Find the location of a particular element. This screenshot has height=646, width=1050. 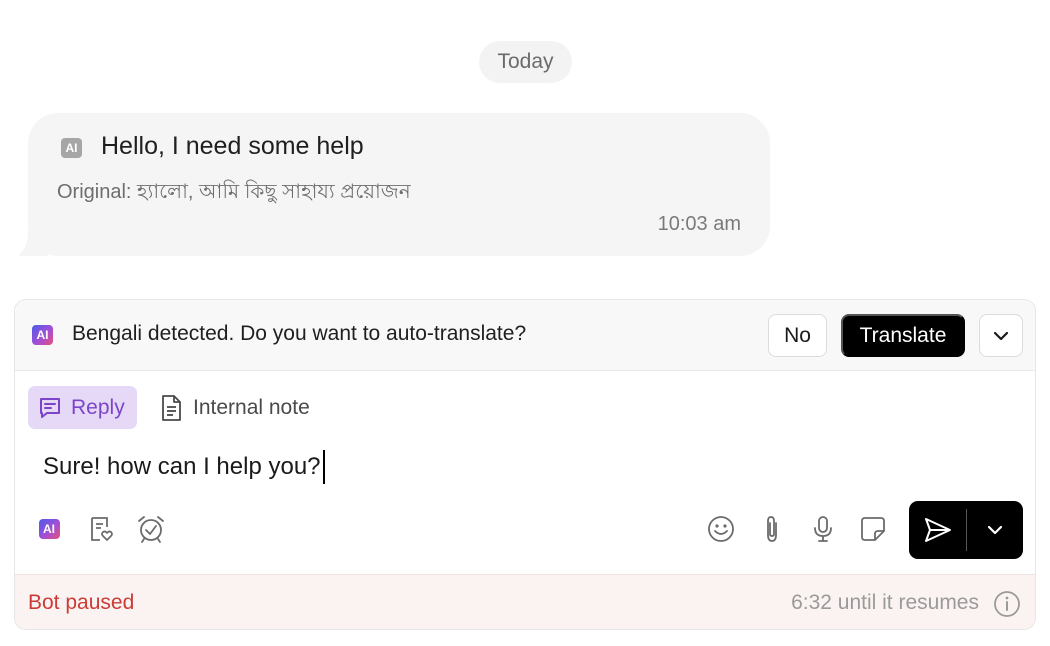

ai-assist-button: AI is located at coordinates (49, 529).